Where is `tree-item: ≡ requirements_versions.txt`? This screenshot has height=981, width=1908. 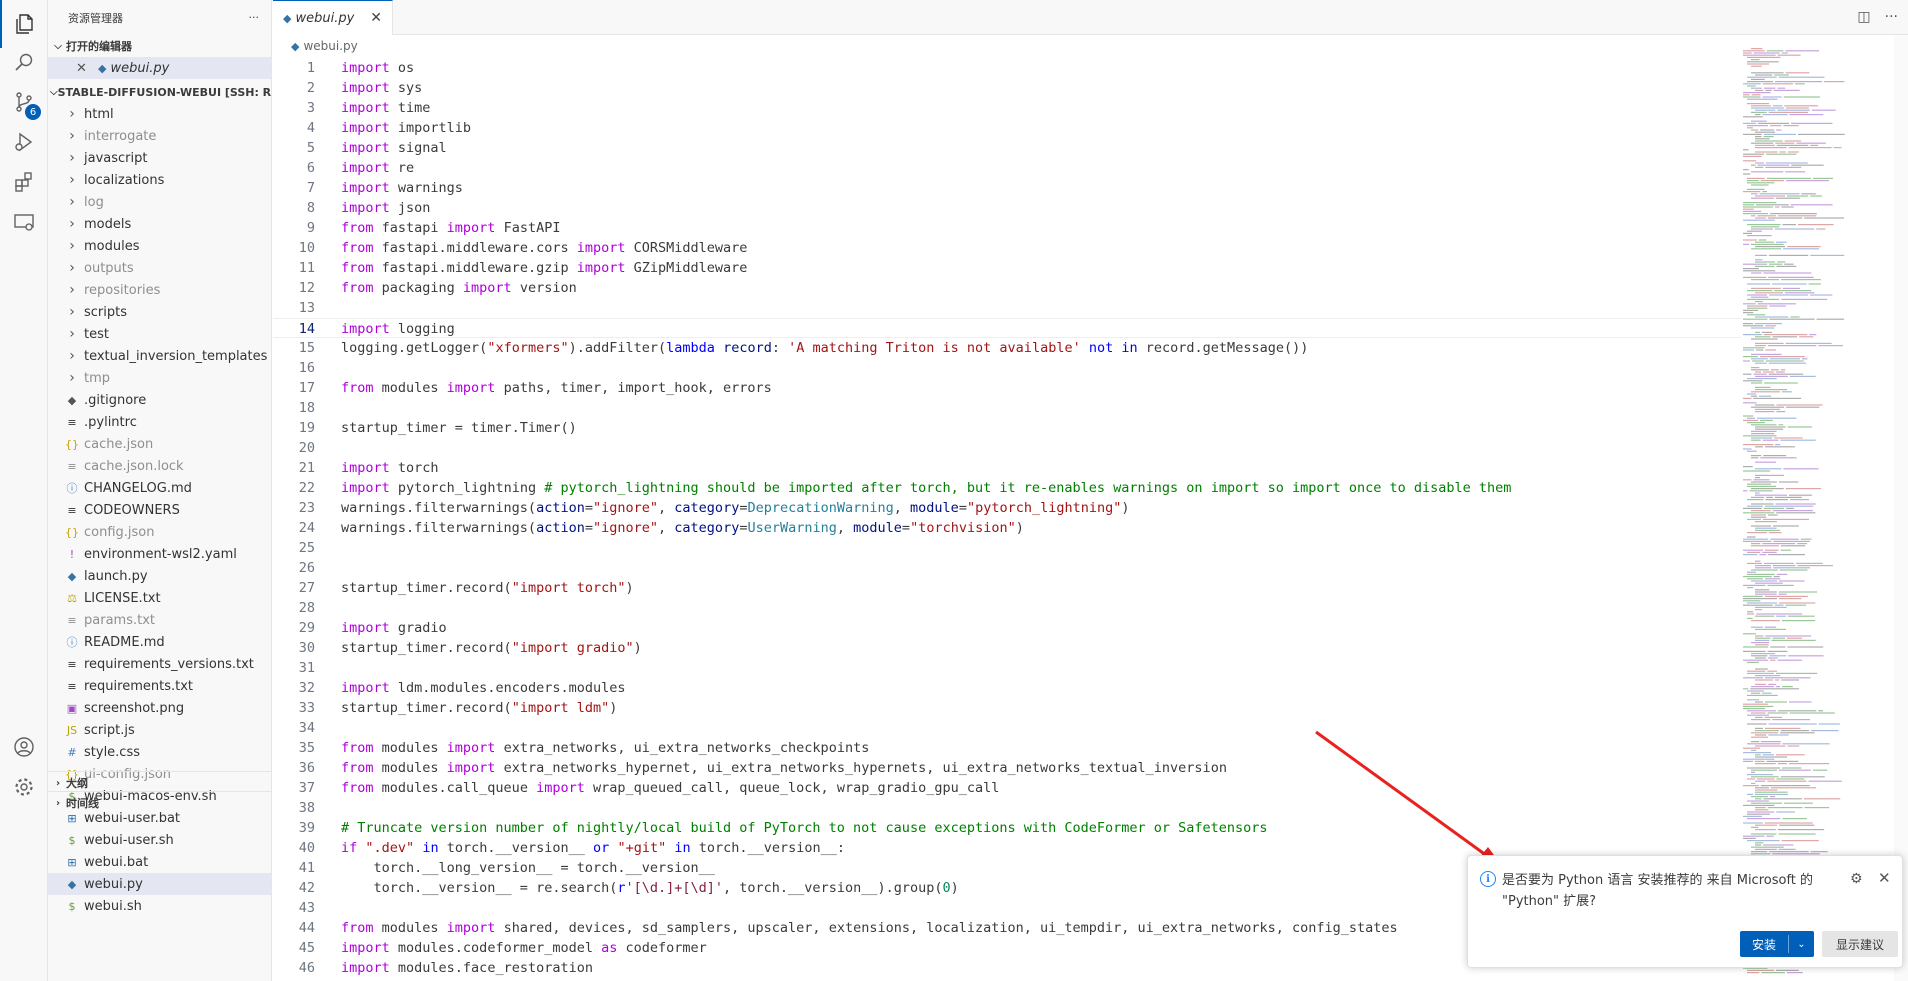 tree-item: ≡ requirements_versions.txt is located at coordinates (159, 664).